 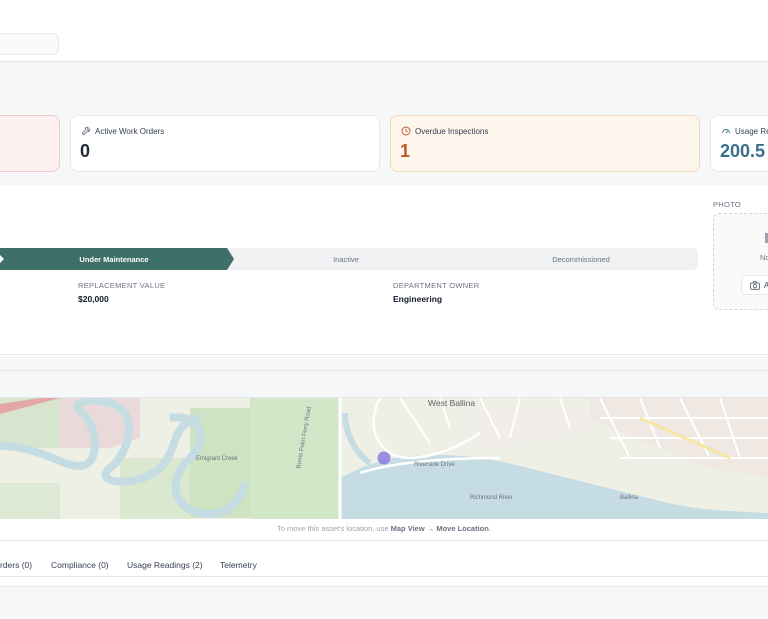 What do you see at coordinates (452, 403) in the screenshot?
I see `map-label-west-ballina: West Ballina` at bounding box center [452, 403].